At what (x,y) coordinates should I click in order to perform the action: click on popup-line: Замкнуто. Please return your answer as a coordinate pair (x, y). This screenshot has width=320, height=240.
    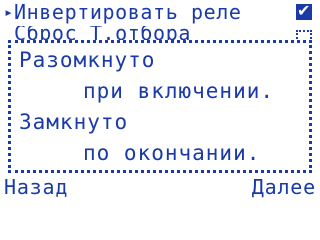
    Looking at the image, I should click on (74, 122).